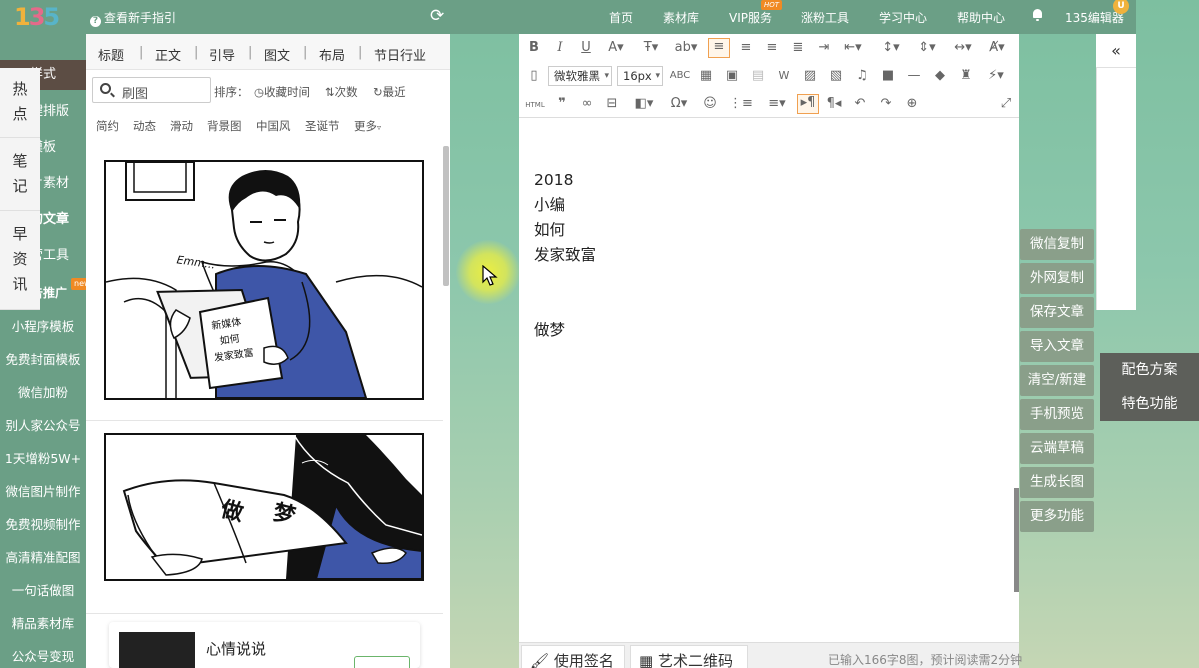 The height and width of the screenshot is (668, 1199). Describe the element at coordinates (640, 76) in the screenshot. I see `font-size-select: 16px` at that location.